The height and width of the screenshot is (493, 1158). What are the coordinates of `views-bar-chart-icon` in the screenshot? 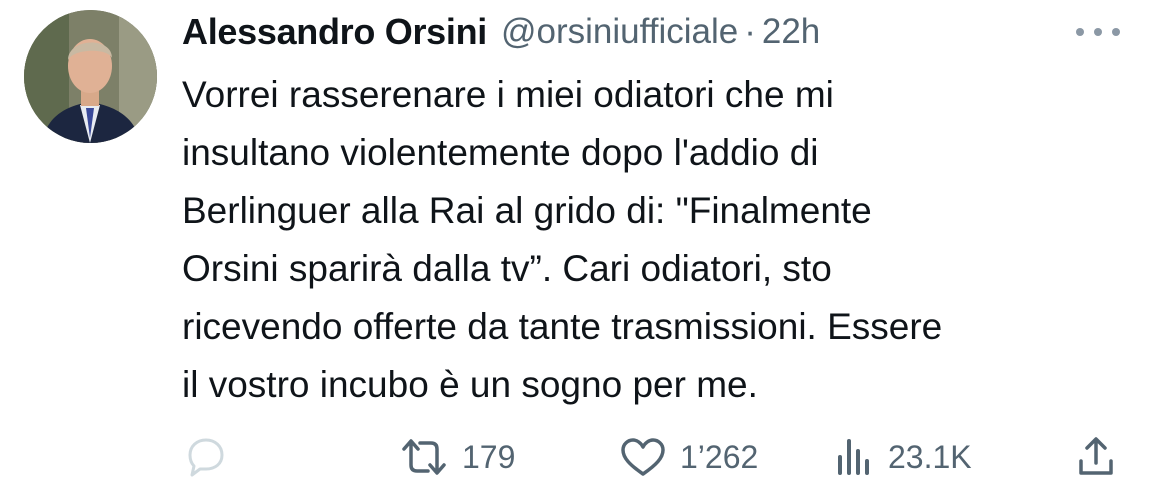 It's located at (853, 457).